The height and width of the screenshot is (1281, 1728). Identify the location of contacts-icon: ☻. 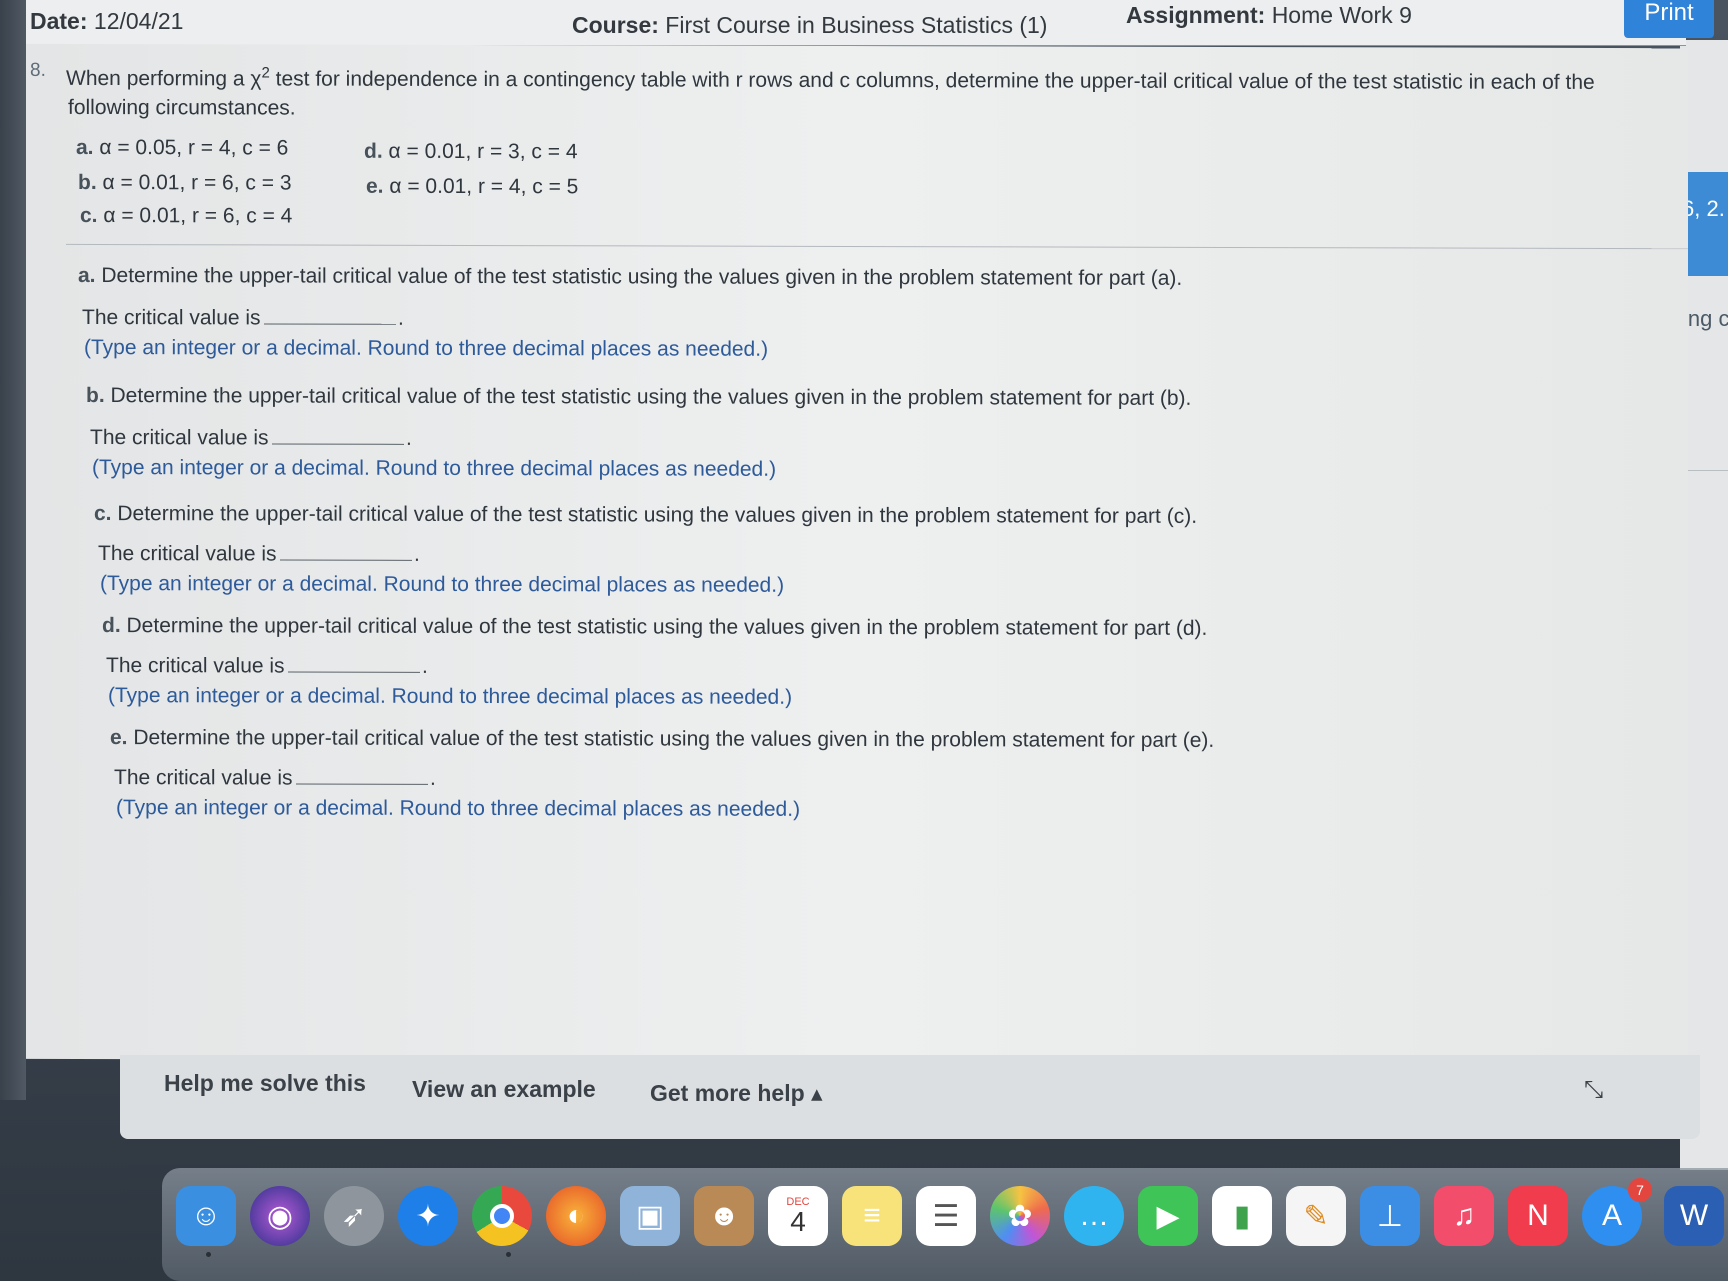
(724, 1216).